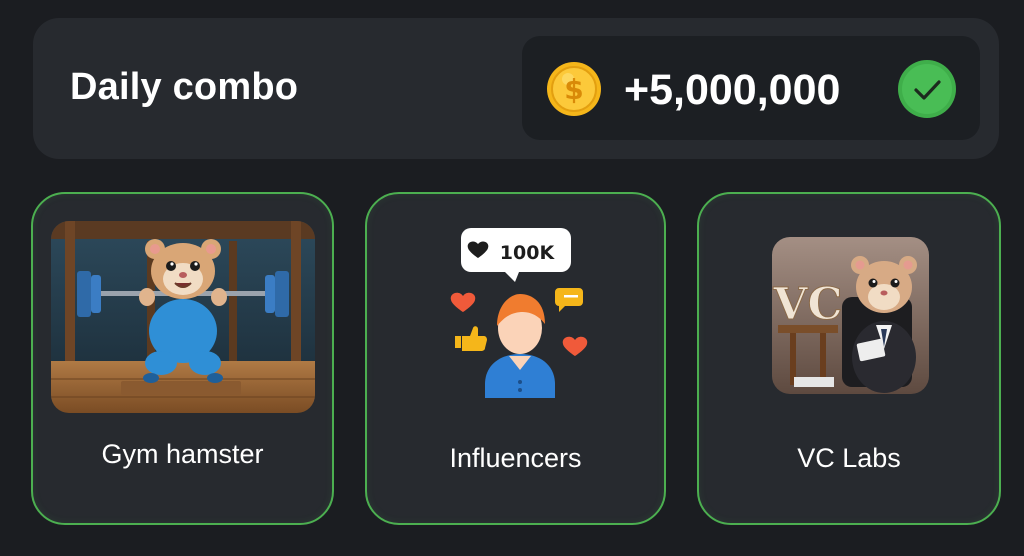  Describe the element at coordinates (807, 304) in the screenshot. I see `vc-sign: VC` at that location.